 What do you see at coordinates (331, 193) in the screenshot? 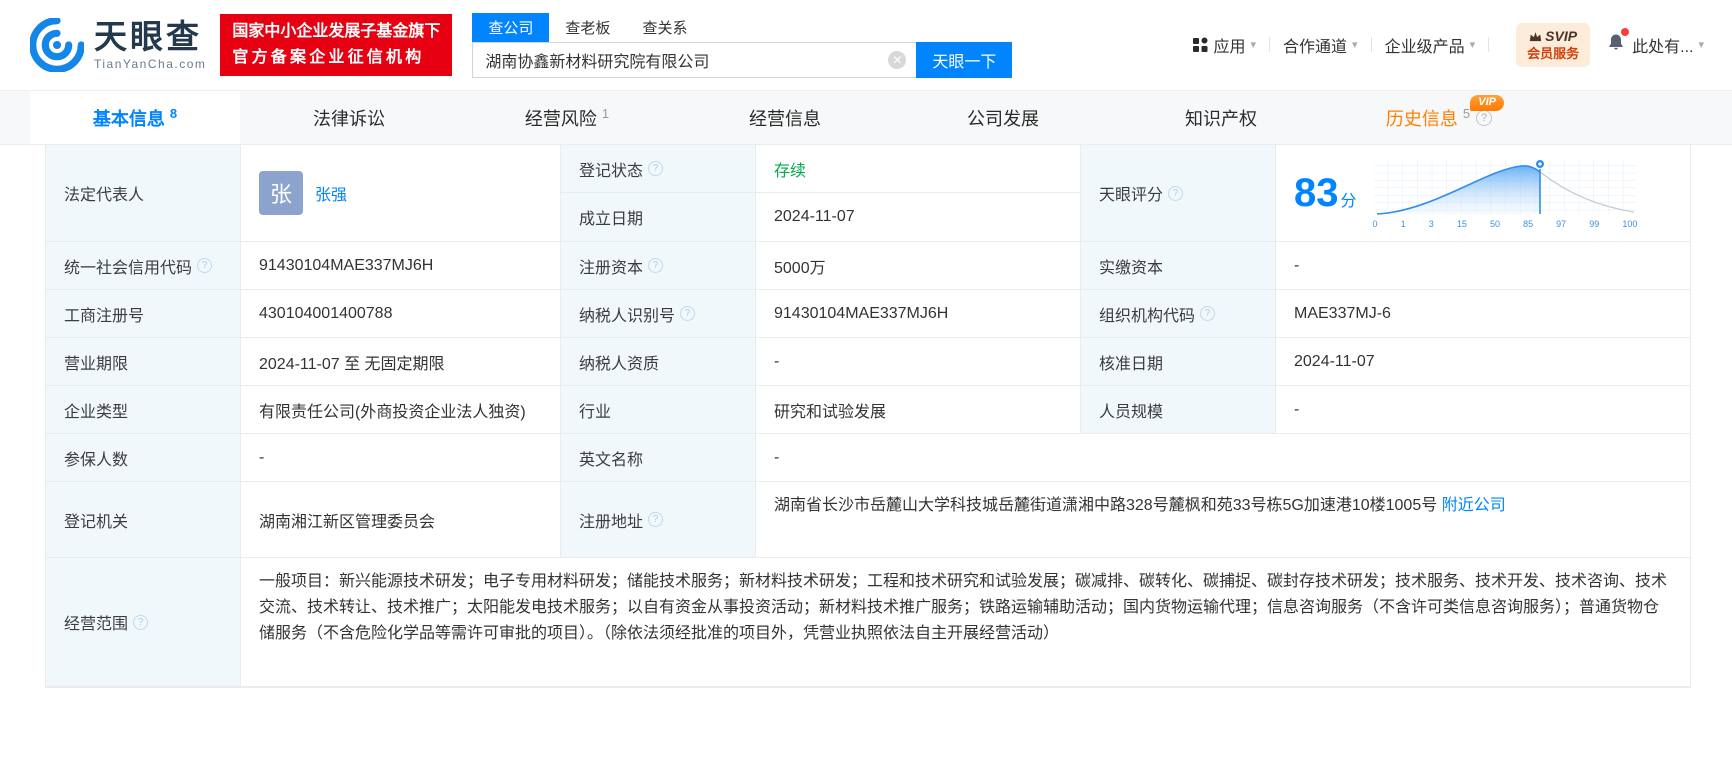
I see `legal-rep-link: 张强` at bounding box center [331, 193].